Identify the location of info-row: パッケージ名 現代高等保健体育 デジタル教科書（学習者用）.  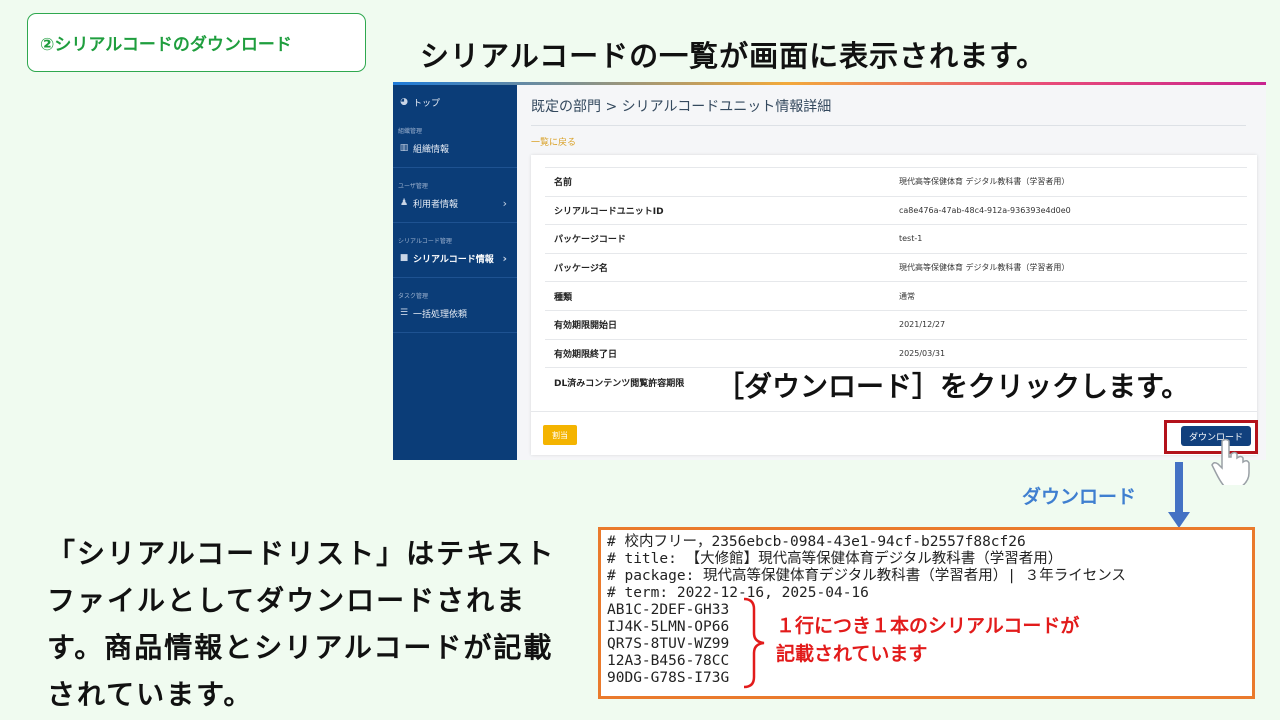
(896, 267).